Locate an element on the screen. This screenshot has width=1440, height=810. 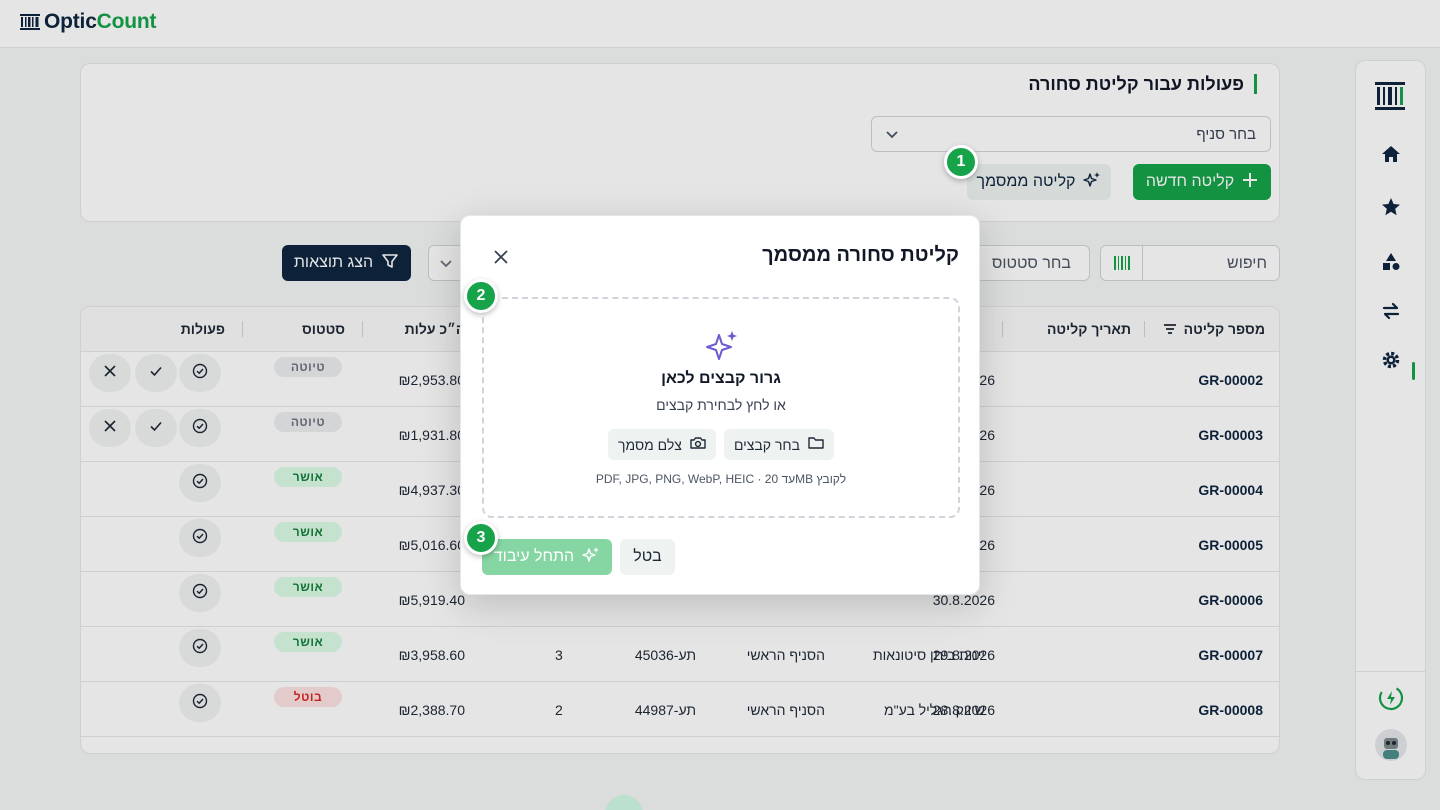
start-processing-button: התחל עיבוד is located at coordinates (547, 557).